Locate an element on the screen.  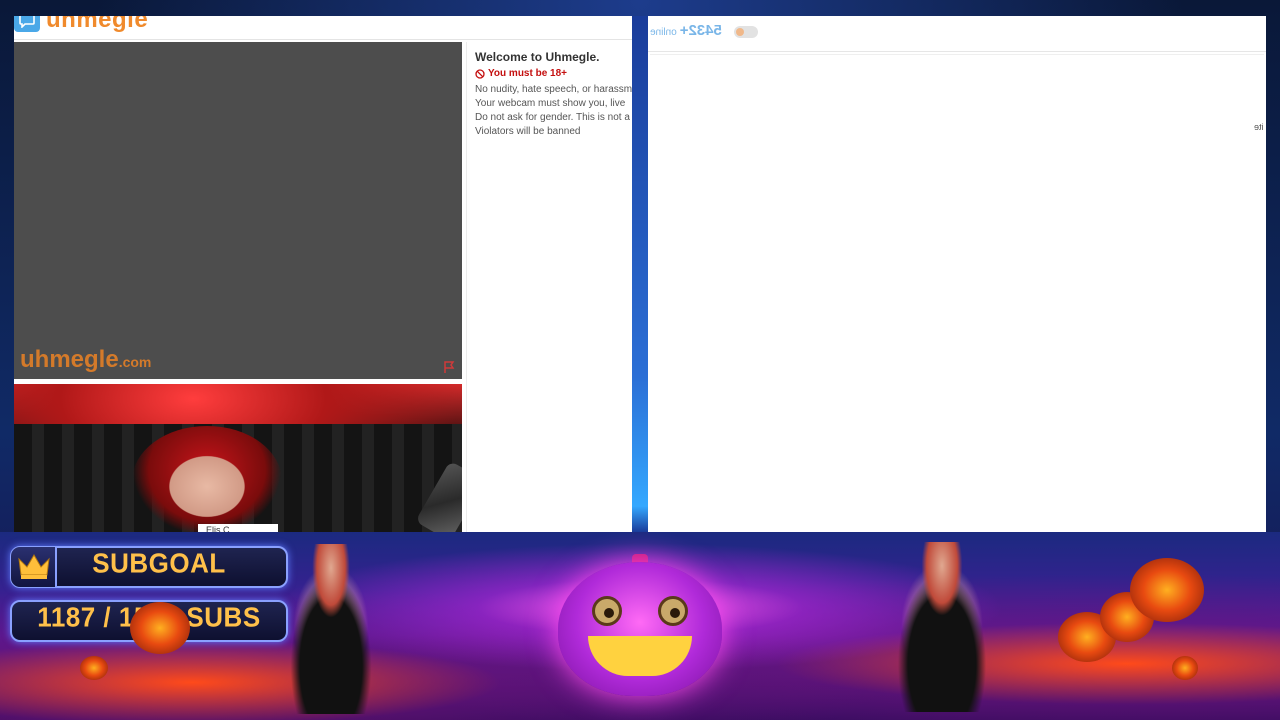
streamer-face is located at coordinates (207, 479).